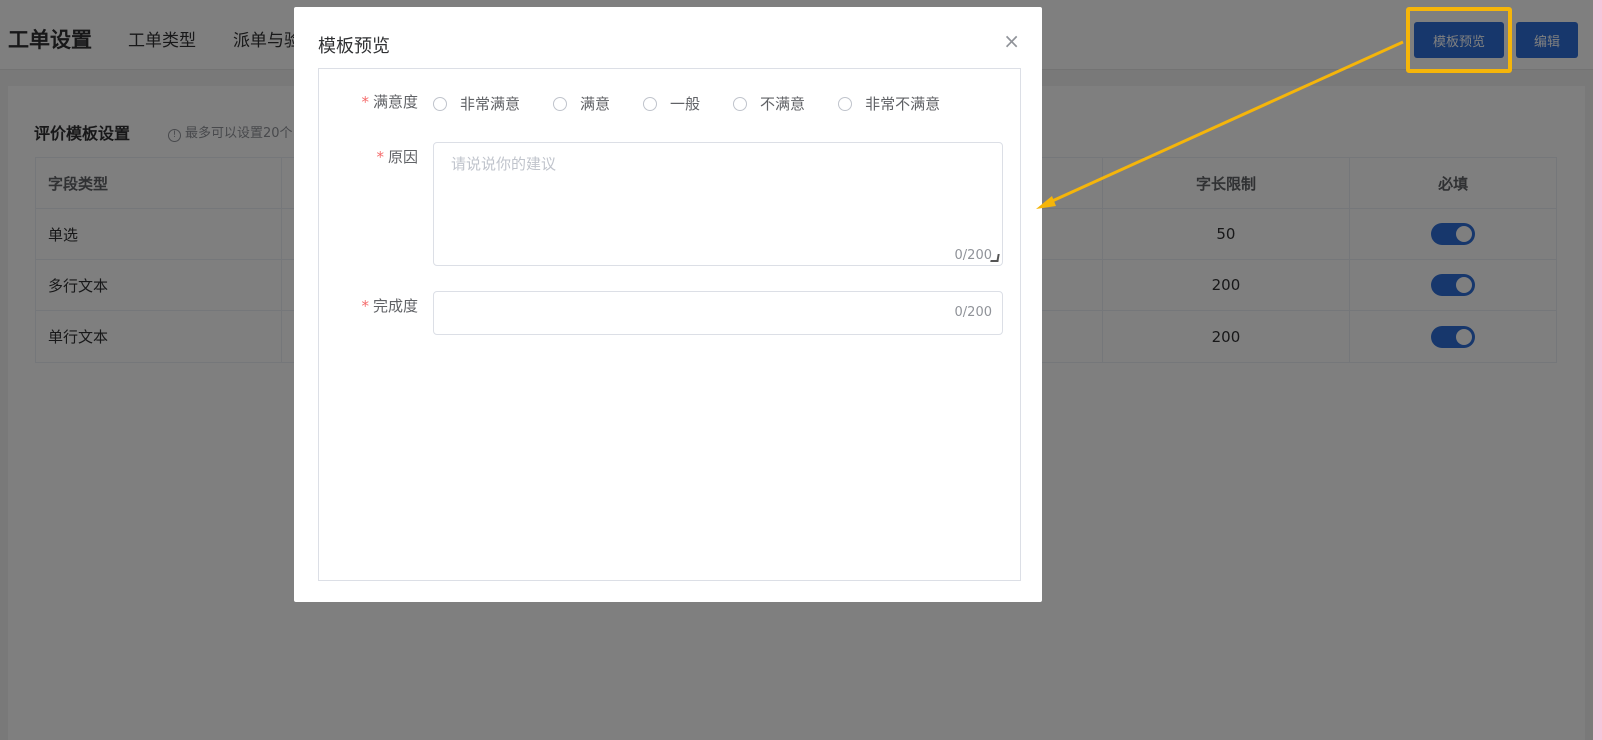  What do you see at coordinates (1597, 370) in the screenshot?
I see `right-edge-strip` at bounding box center [1597, 370].